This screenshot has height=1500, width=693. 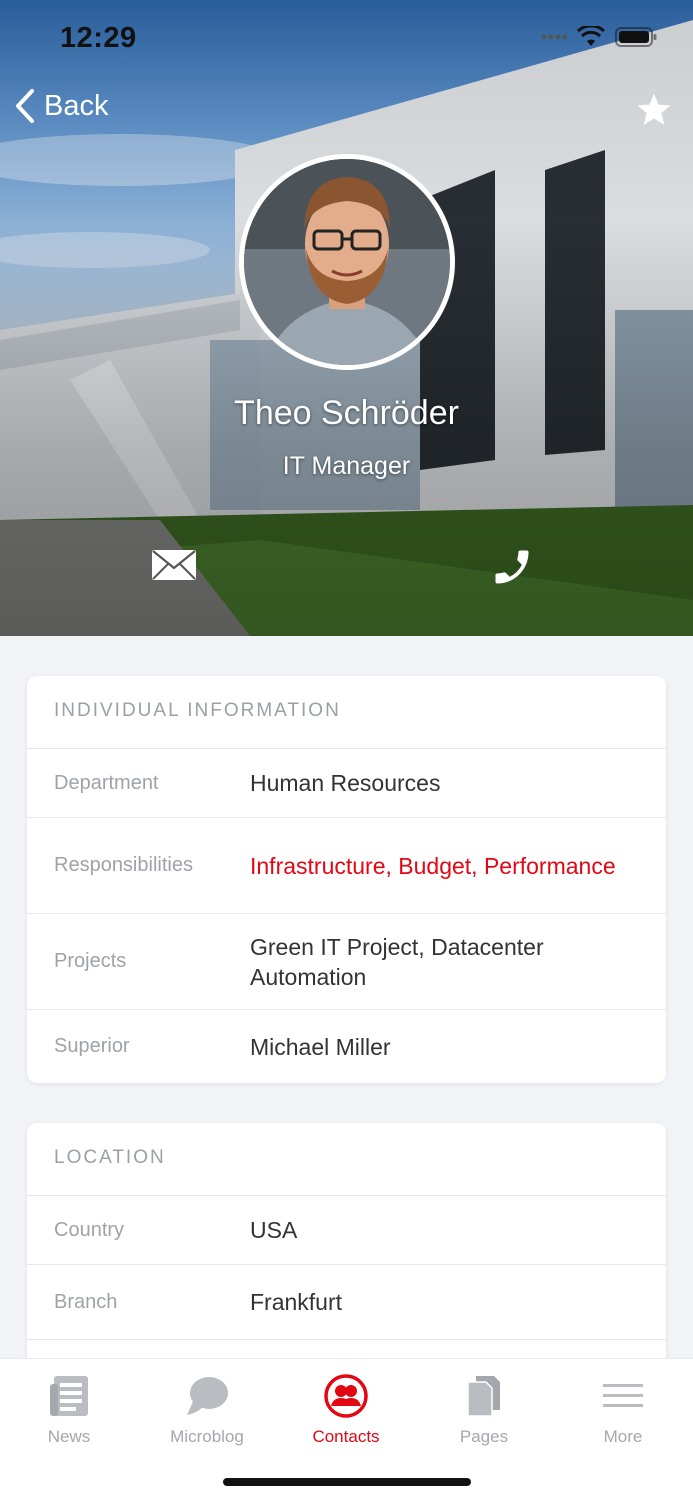 I want to click on profile-name: Theo Schröder, so click(x=346, y=413).